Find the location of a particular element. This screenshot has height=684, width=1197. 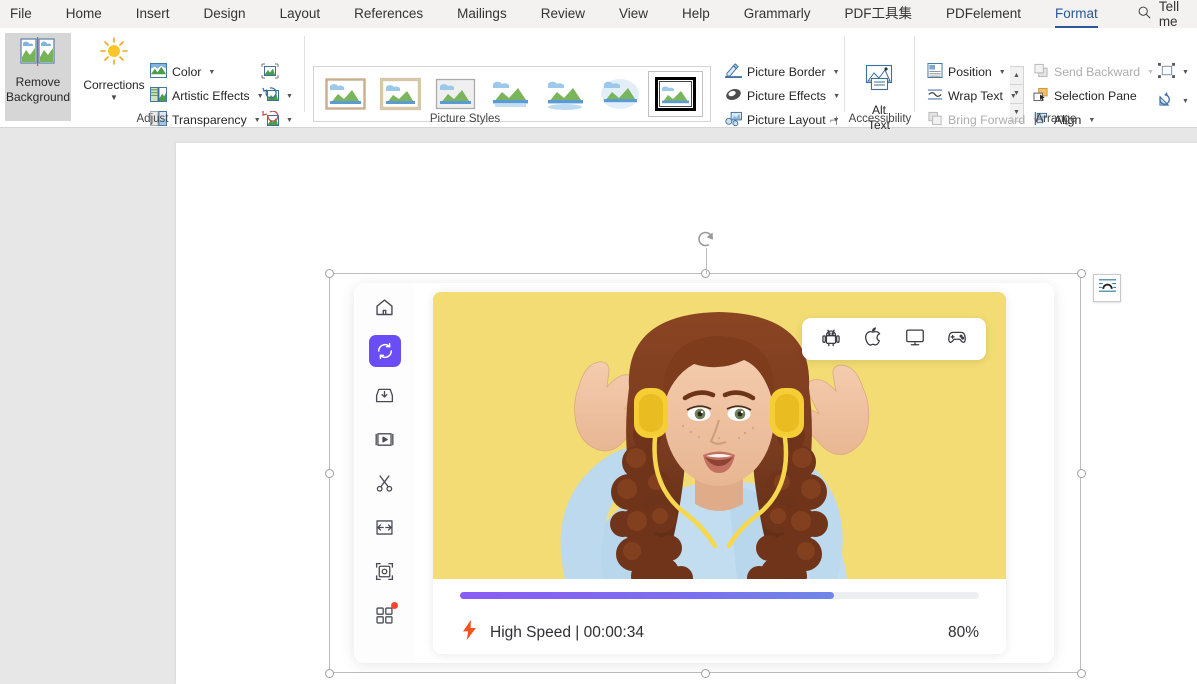

gamepad-icon is located at coordinates (957, 339).